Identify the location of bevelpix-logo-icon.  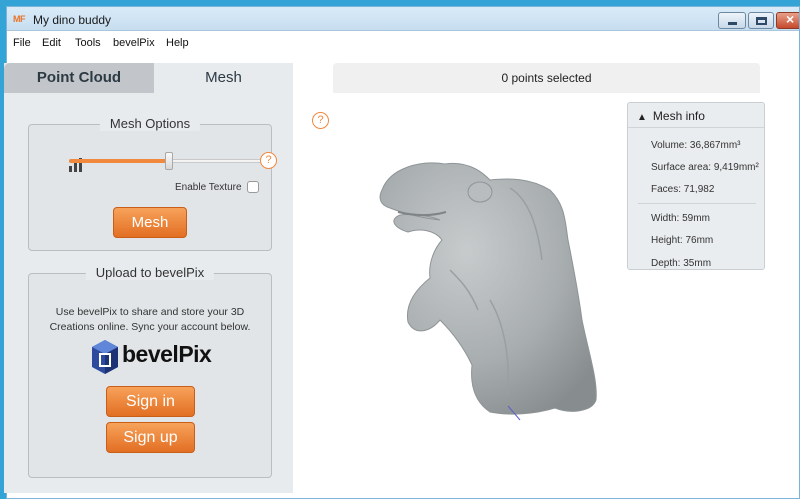
(105, 357).